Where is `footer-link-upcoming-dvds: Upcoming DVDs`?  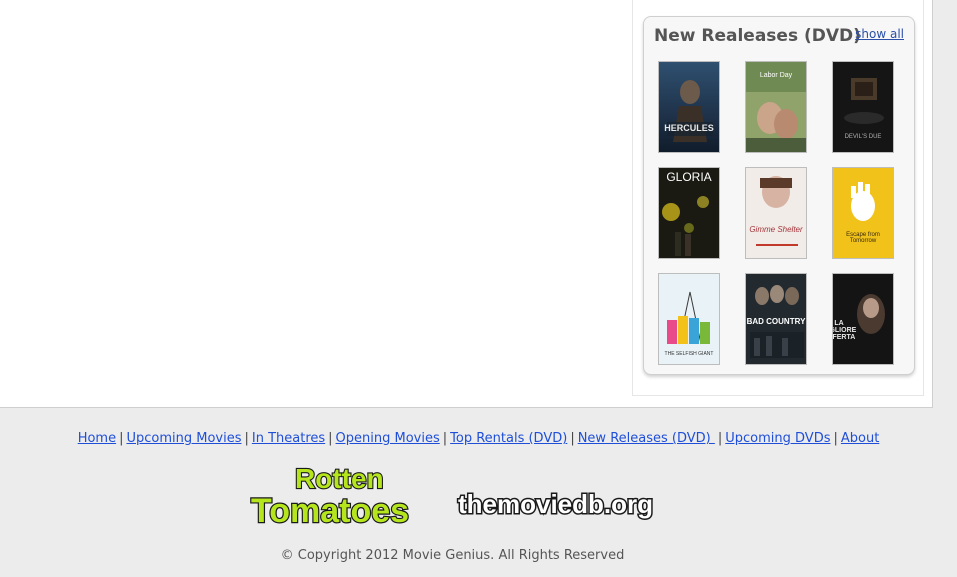 footer-link-upcoming-dvds: Upcoming DVDs is located at coordinates (777, 438).